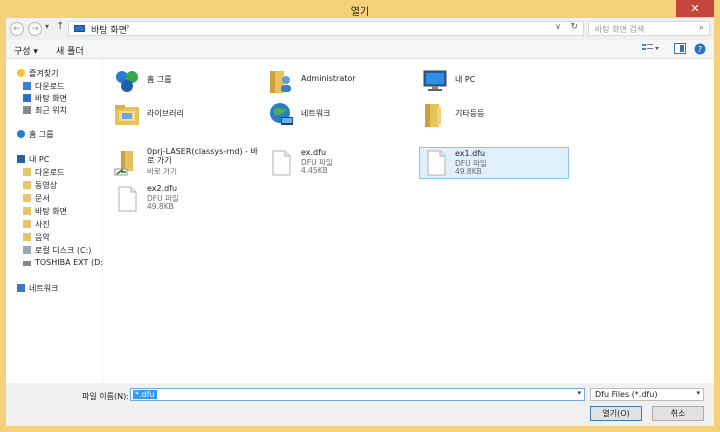  I want to click on shortcut-icon, so click(127, 163).